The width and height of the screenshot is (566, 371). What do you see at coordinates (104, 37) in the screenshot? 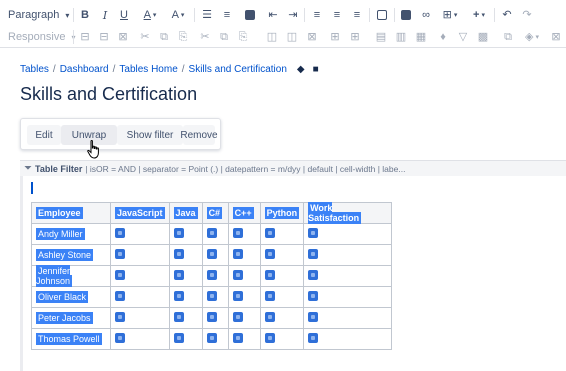
I see `table-row-below-button: ⊟` at bounding box center [104, 37].